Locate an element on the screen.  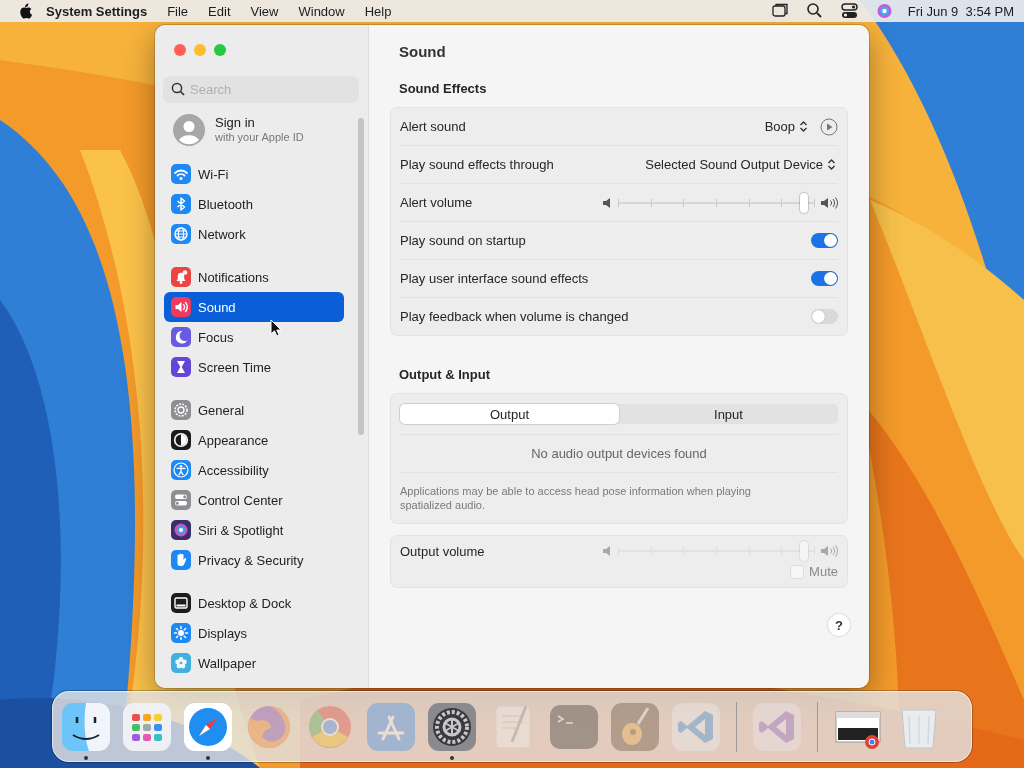
app-grid-icon is located at coordinates (147, 726).